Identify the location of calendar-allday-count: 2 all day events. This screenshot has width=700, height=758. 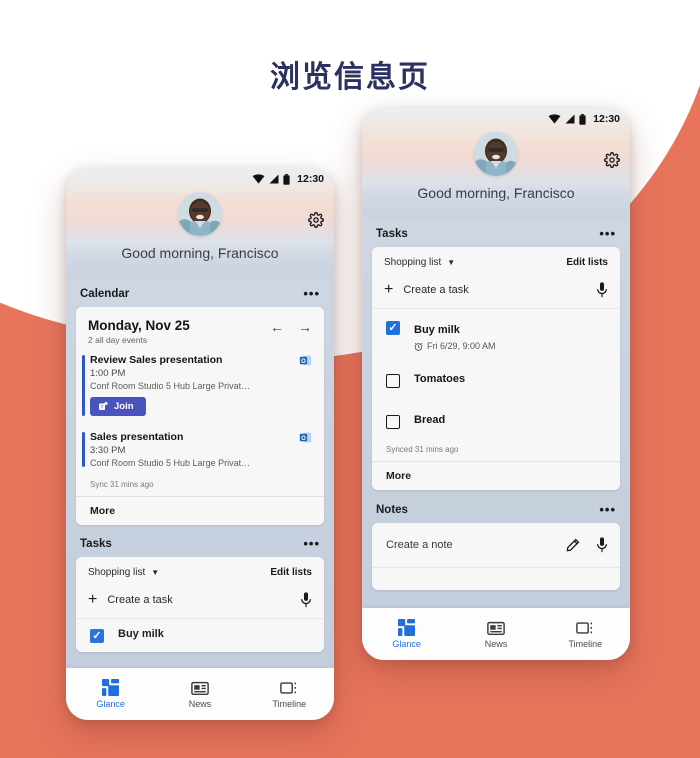
(118, 340).